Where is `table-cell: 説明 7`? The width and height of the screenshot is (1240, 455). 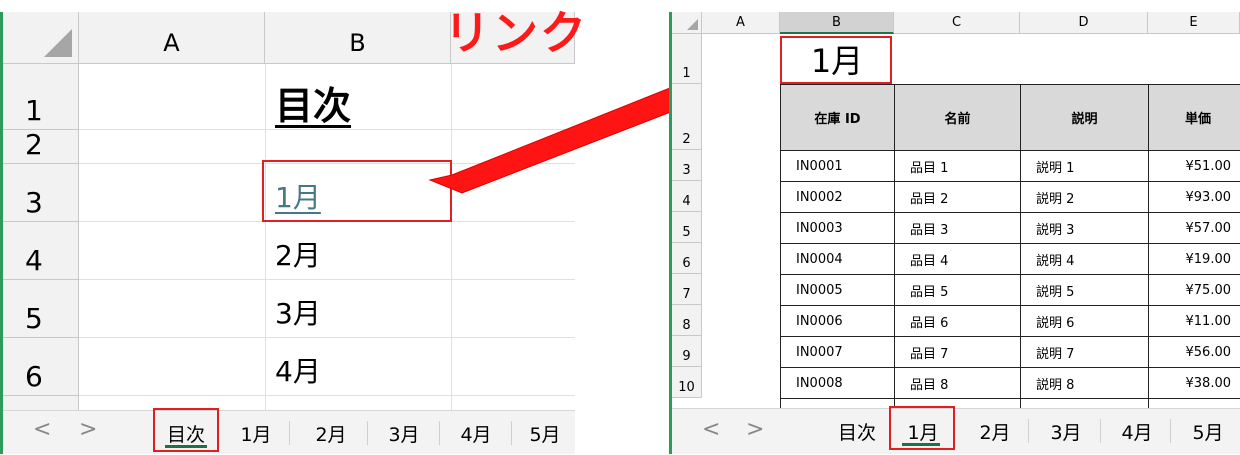
table-cell: 説明 7 is located at coordinates (1084, 352).